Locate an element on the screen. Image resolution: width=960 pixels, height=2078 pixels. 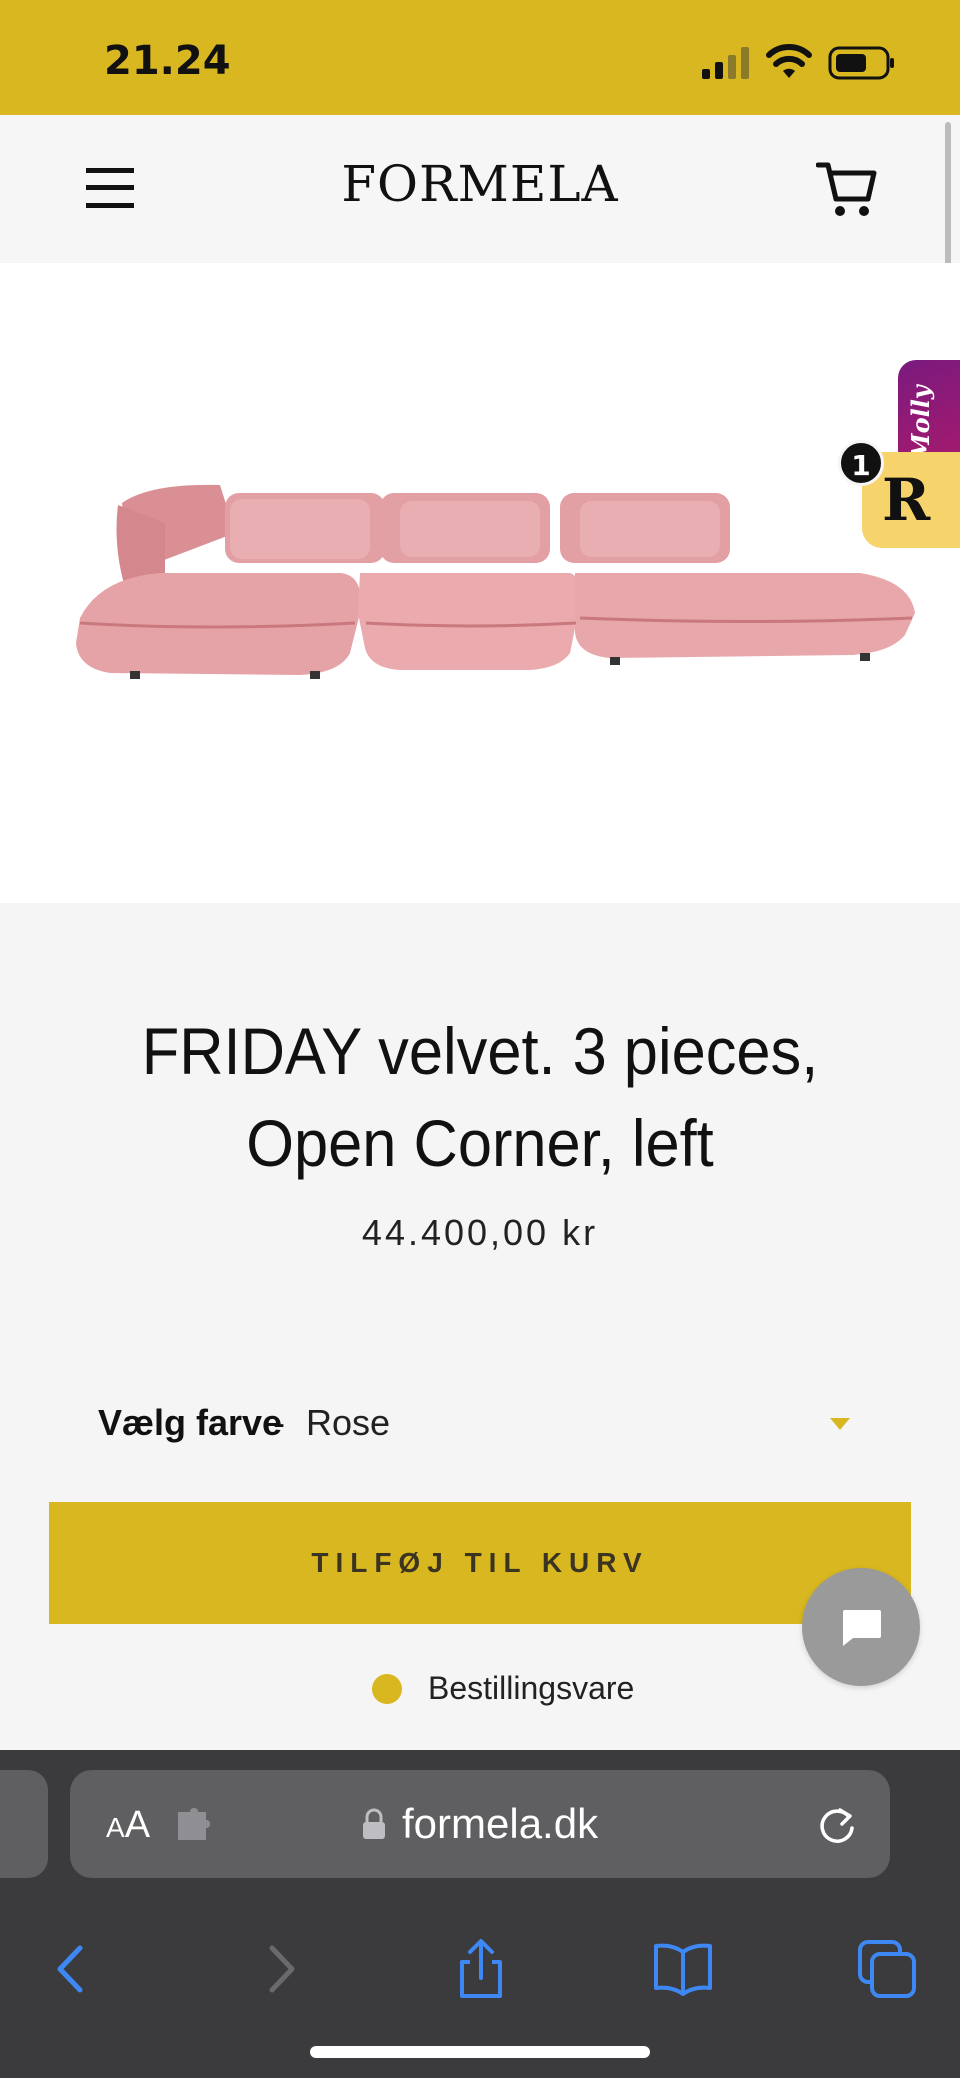
rewards-logo-icon: R is located at coordinates (906, 500).